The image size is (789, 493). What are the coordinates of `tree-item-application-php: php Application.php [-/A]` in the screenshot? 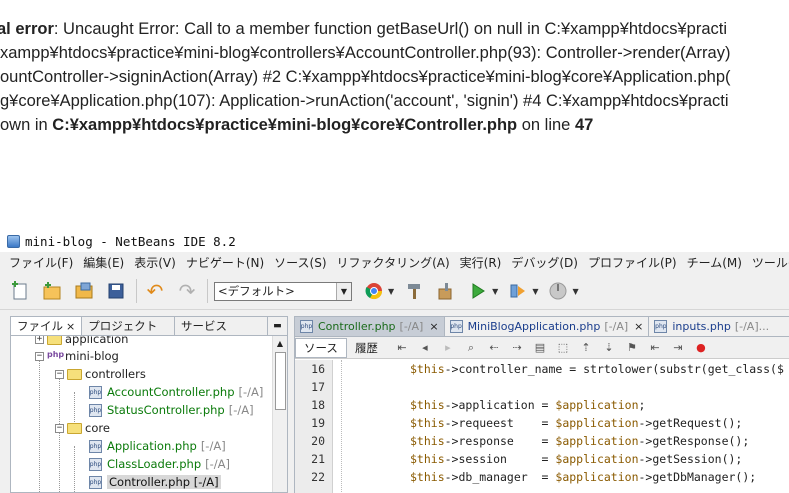 It's located at (157, 446).